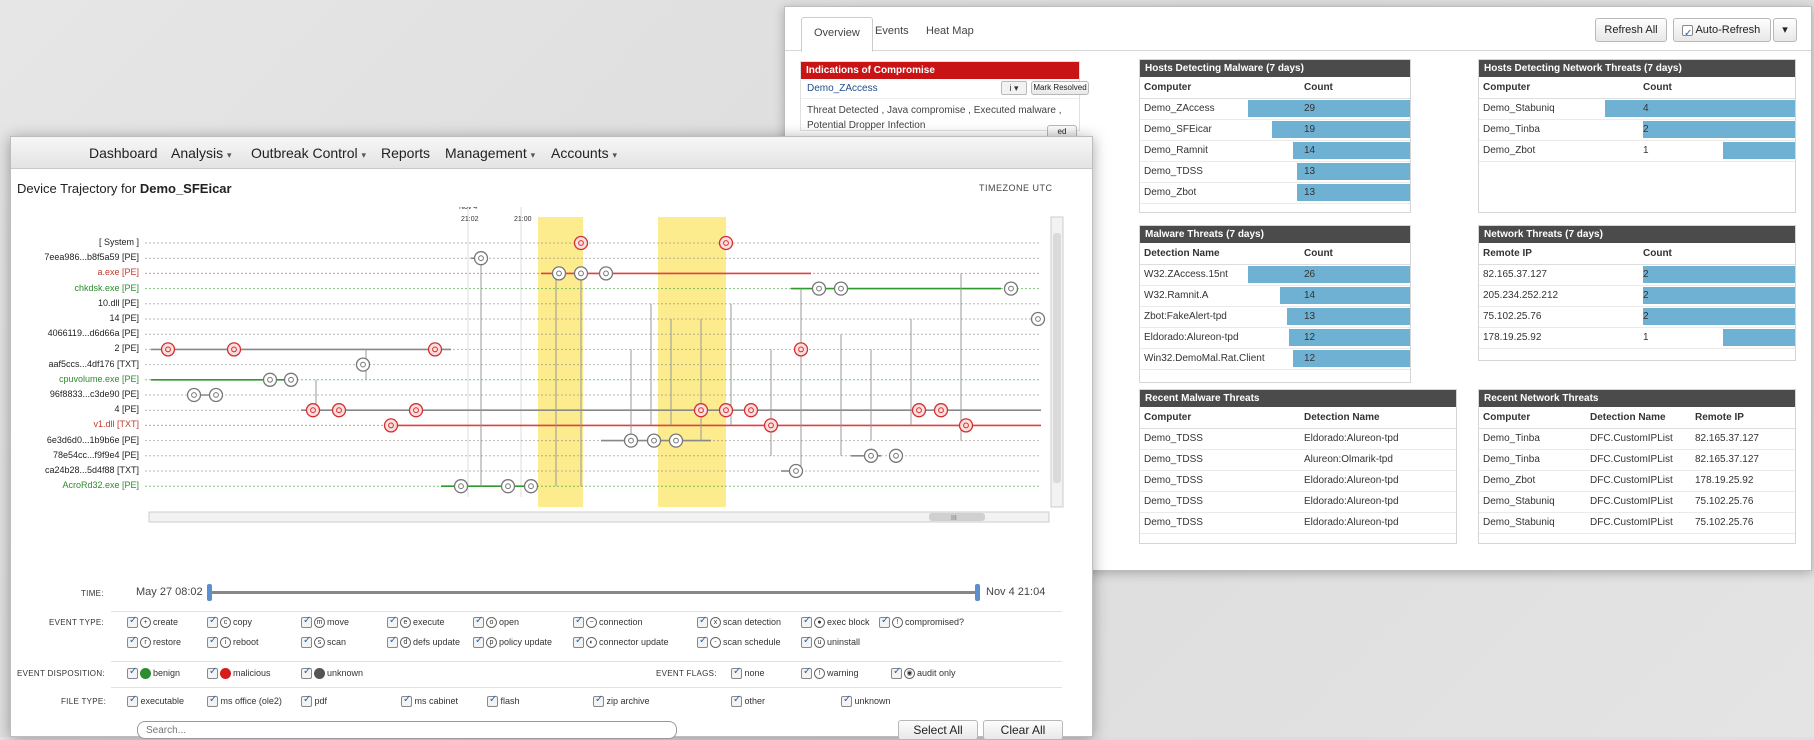  I want to click on table-row: Demo_Ramnit 14, so click(1275, 151).